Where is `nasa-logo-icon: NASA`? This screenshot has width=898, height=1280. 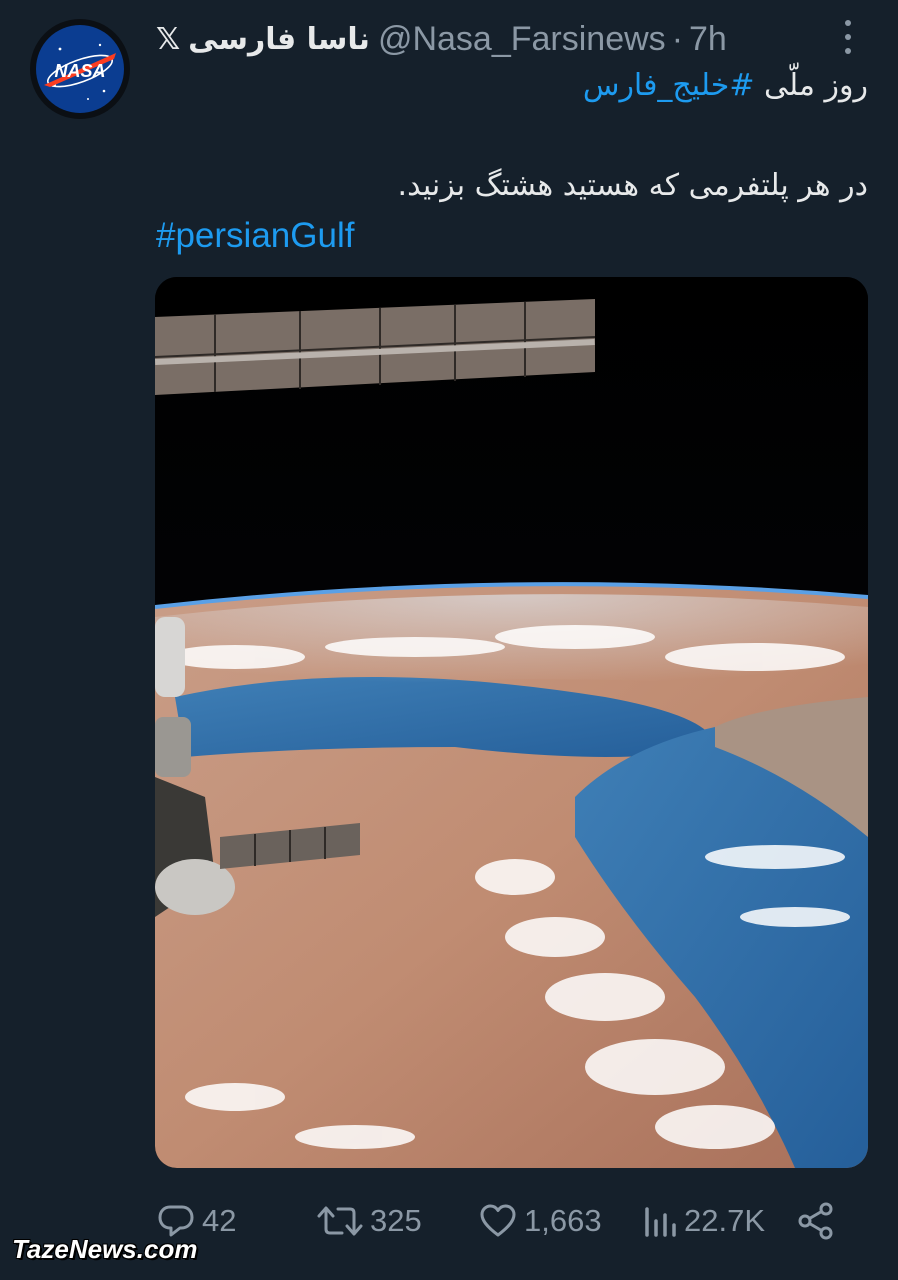
nasa-logo-icon: NASA is located at coordinates (80, 69).